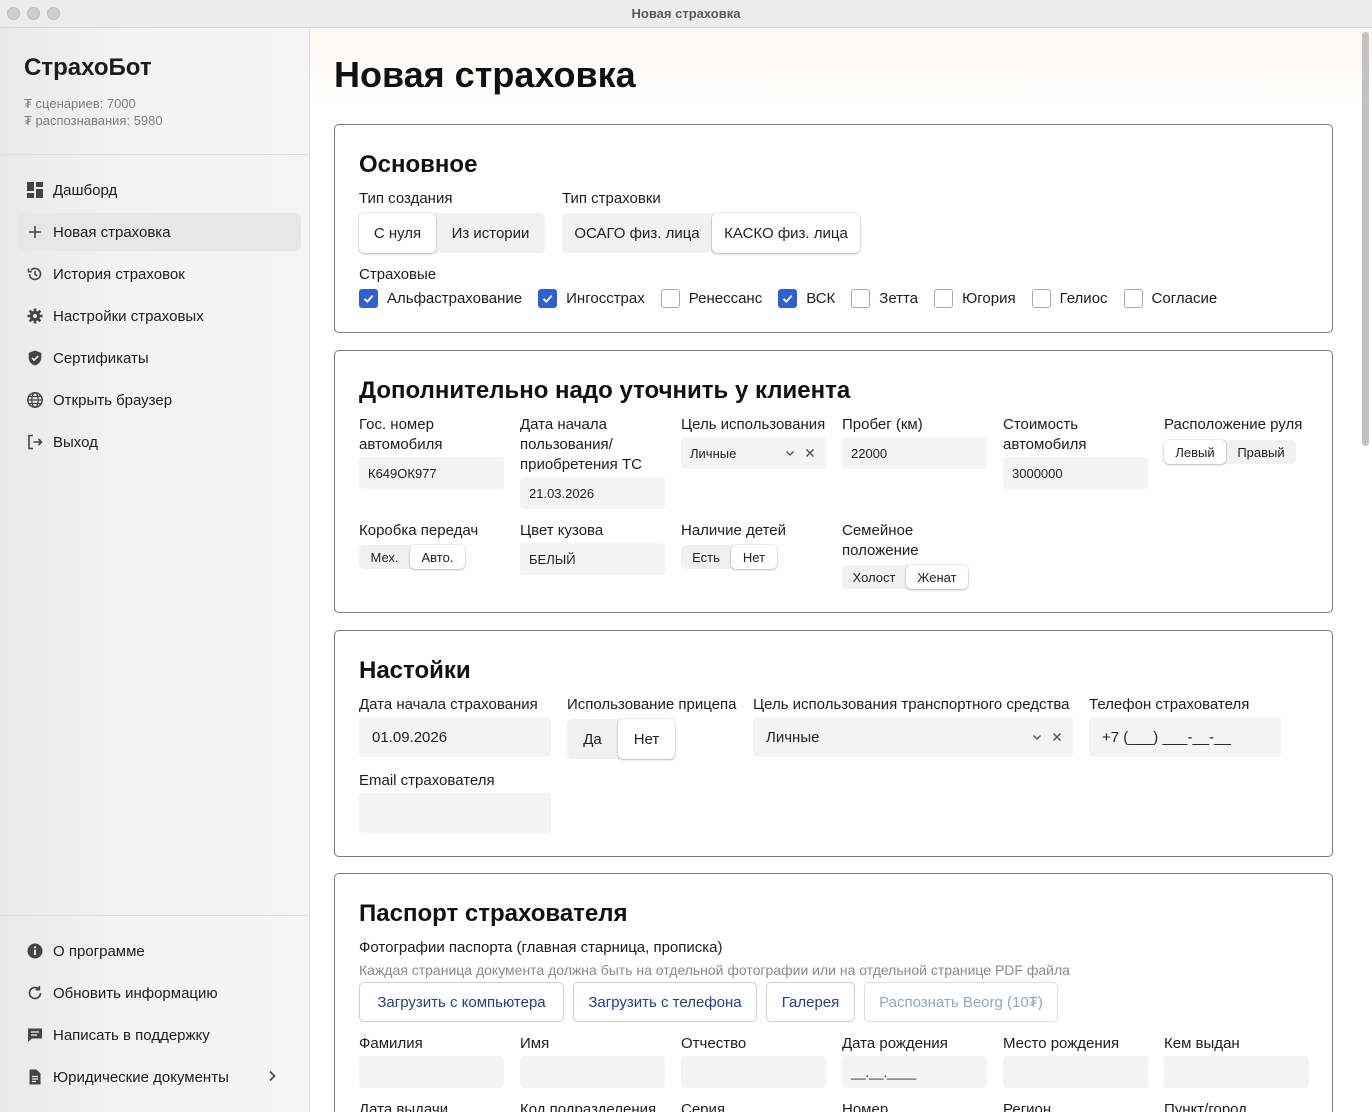  What do you see at coordinates (786, 233) in the screenshot?
I see `insurance-type-kasko: КАСКО физ. лица` at bounding box center [786, 233].